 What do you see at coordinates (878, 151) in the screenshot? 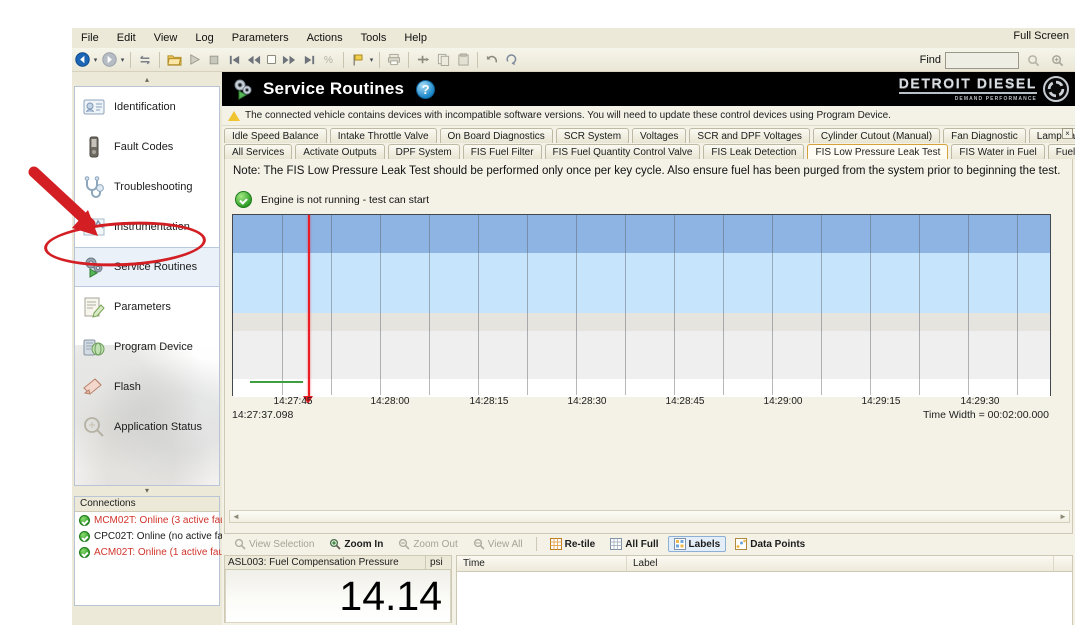
I see `tab-fis-low-pressure-leak-test: FIS Low Pressure Leak Test` at bounding box center [878, 151].